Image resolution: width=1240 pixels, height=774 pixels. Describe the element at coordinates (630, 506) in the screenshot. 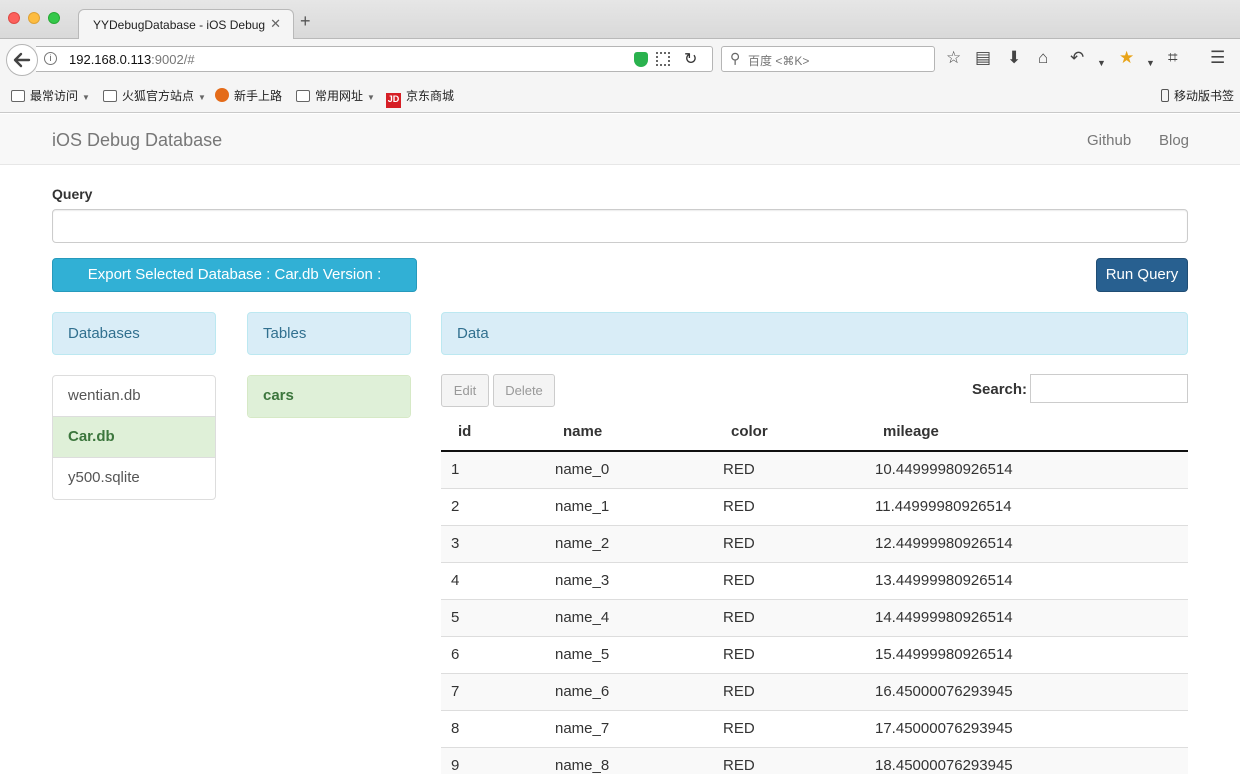

I see `table-cell-name: name_1` at that location.